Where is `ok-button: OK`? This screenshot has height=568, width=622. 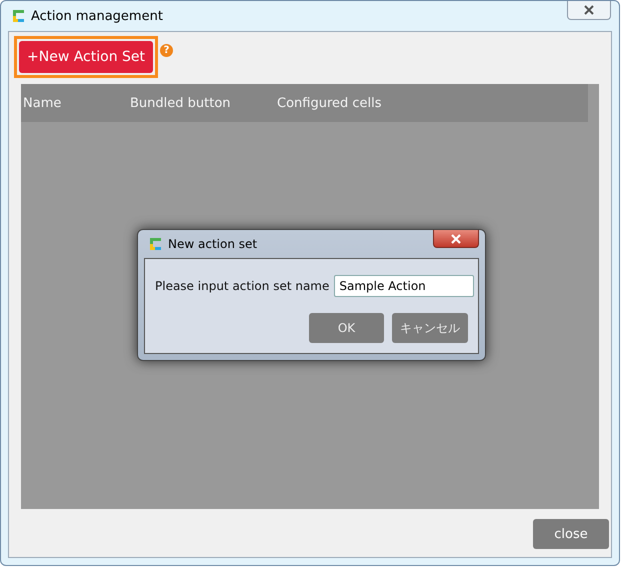 ok-button: OK is located at coordinates (346, 328).